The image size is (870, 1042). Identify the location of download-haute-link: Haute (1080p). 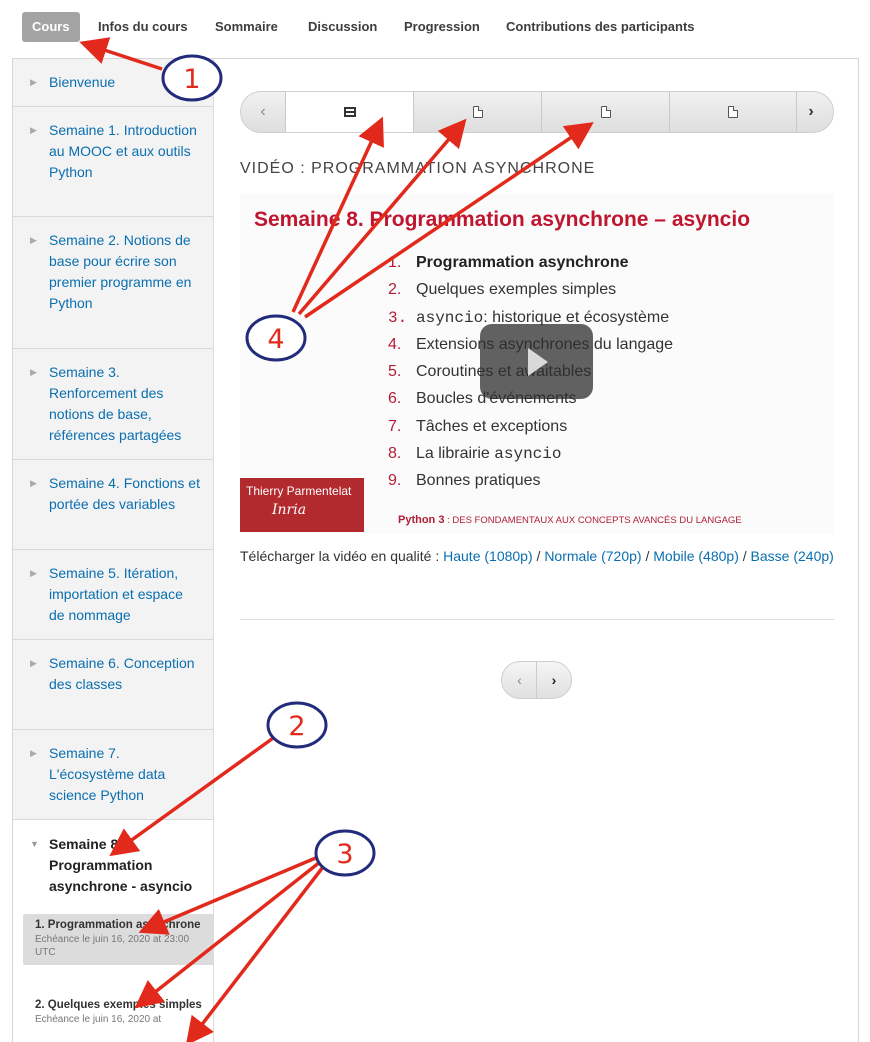
(488, 556).